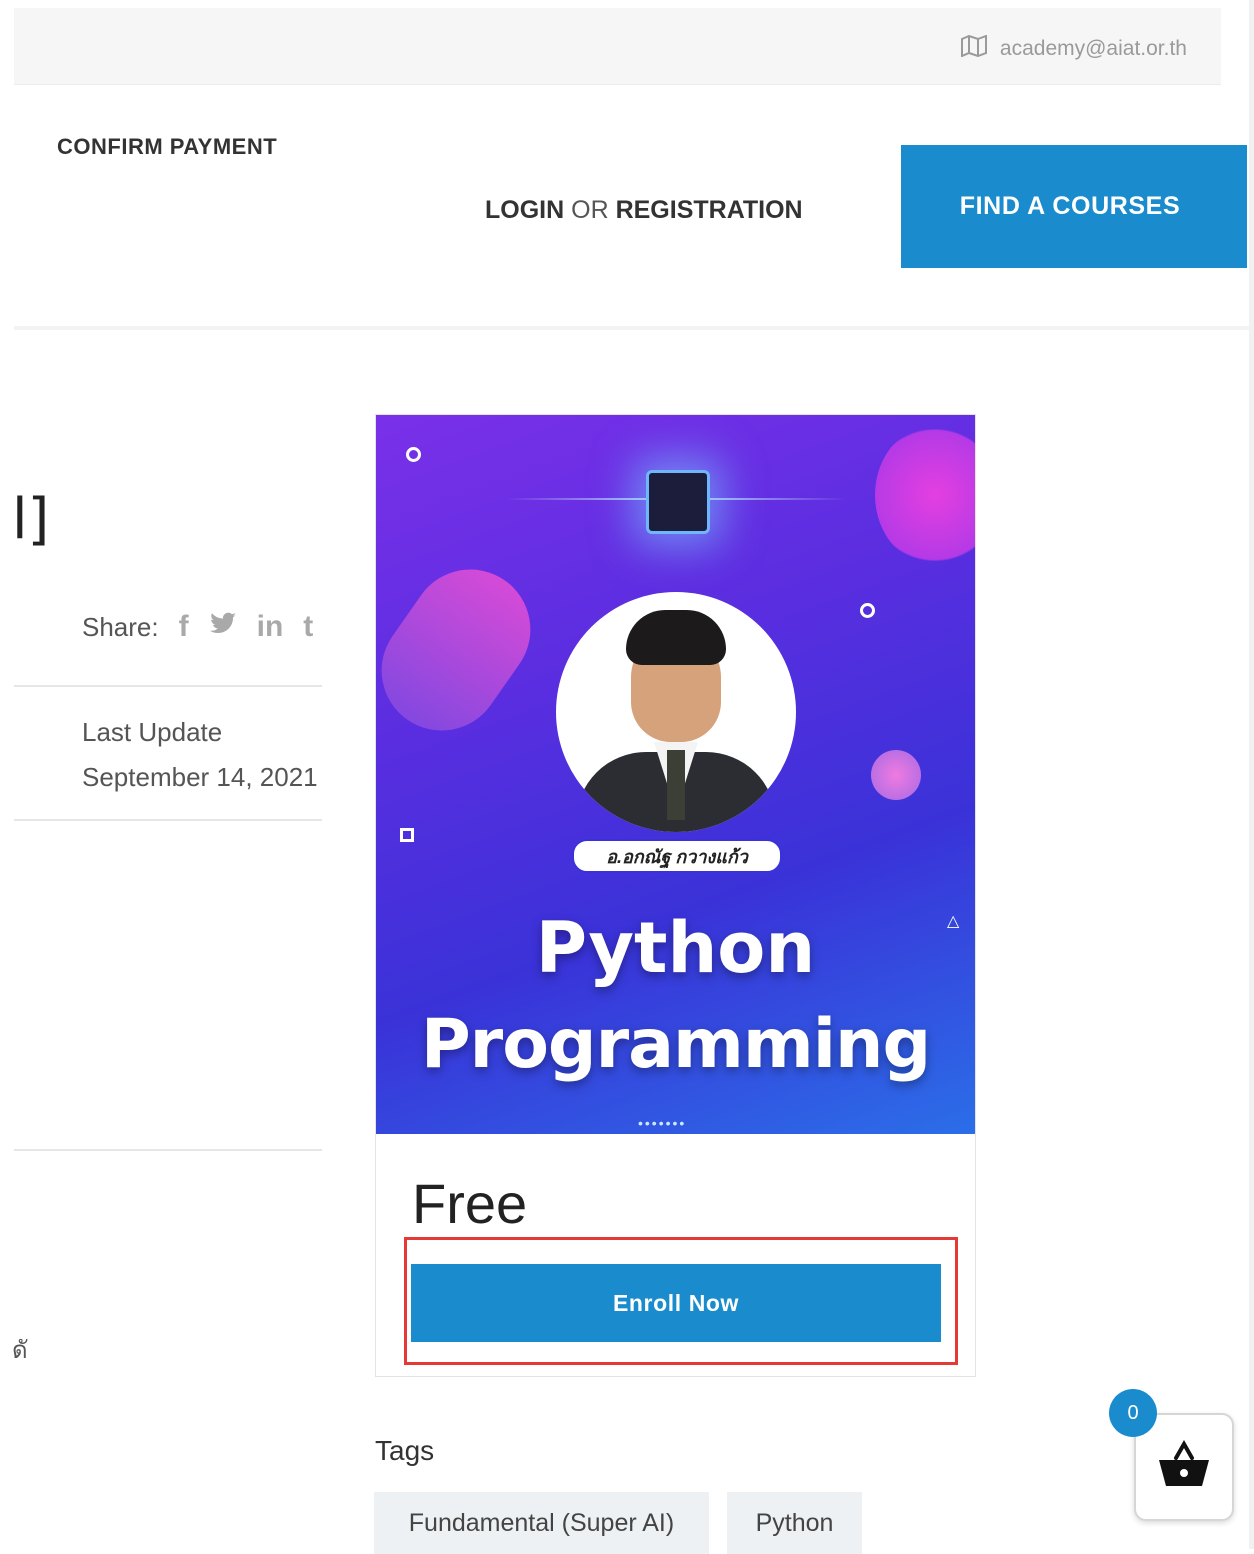 The height and width of the screenshot is (1554, 1254). I want to click on tags-heading: Tags, so click(405, 1450).